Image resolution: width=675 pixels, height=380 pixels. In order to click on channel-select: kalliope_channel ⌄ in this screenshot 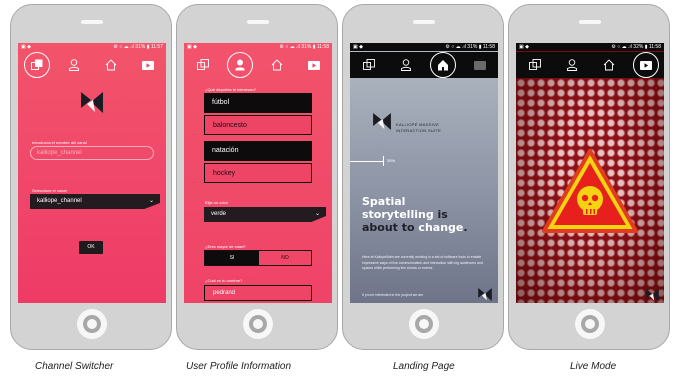, I will do `click(95, 201)`.